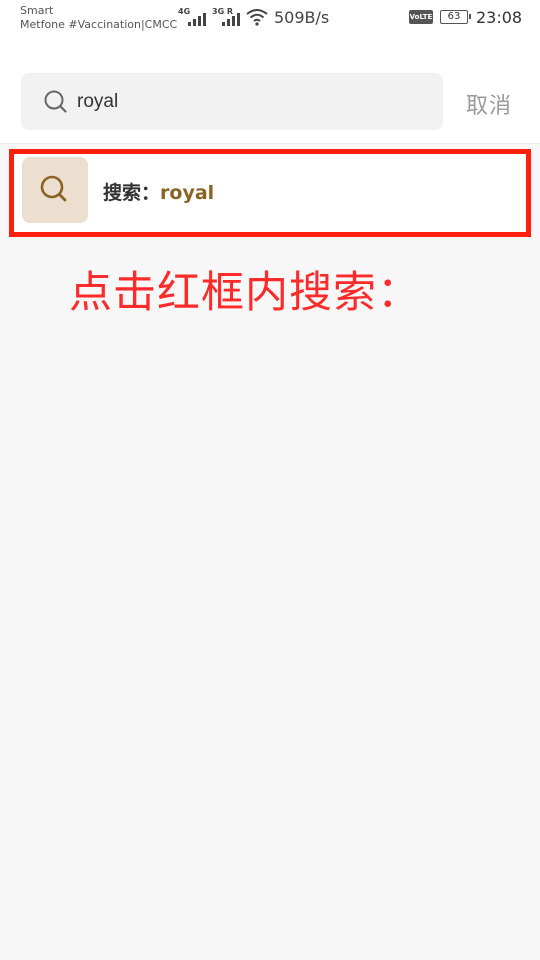 This screenshot has width=540, height=960. I want to click on search-suggestion-item: 搜索：royal, so click(270, 192).